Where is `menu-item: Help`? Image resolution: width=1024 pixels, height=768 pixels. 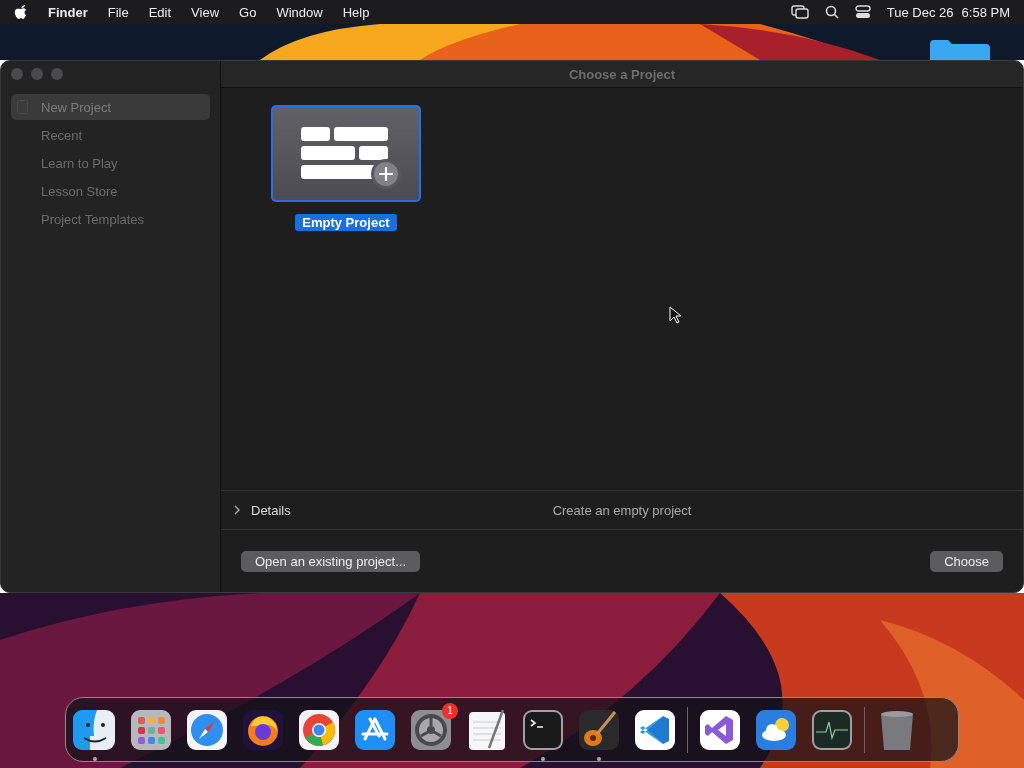 menu-item: Help is located at coordinates (356, 12).